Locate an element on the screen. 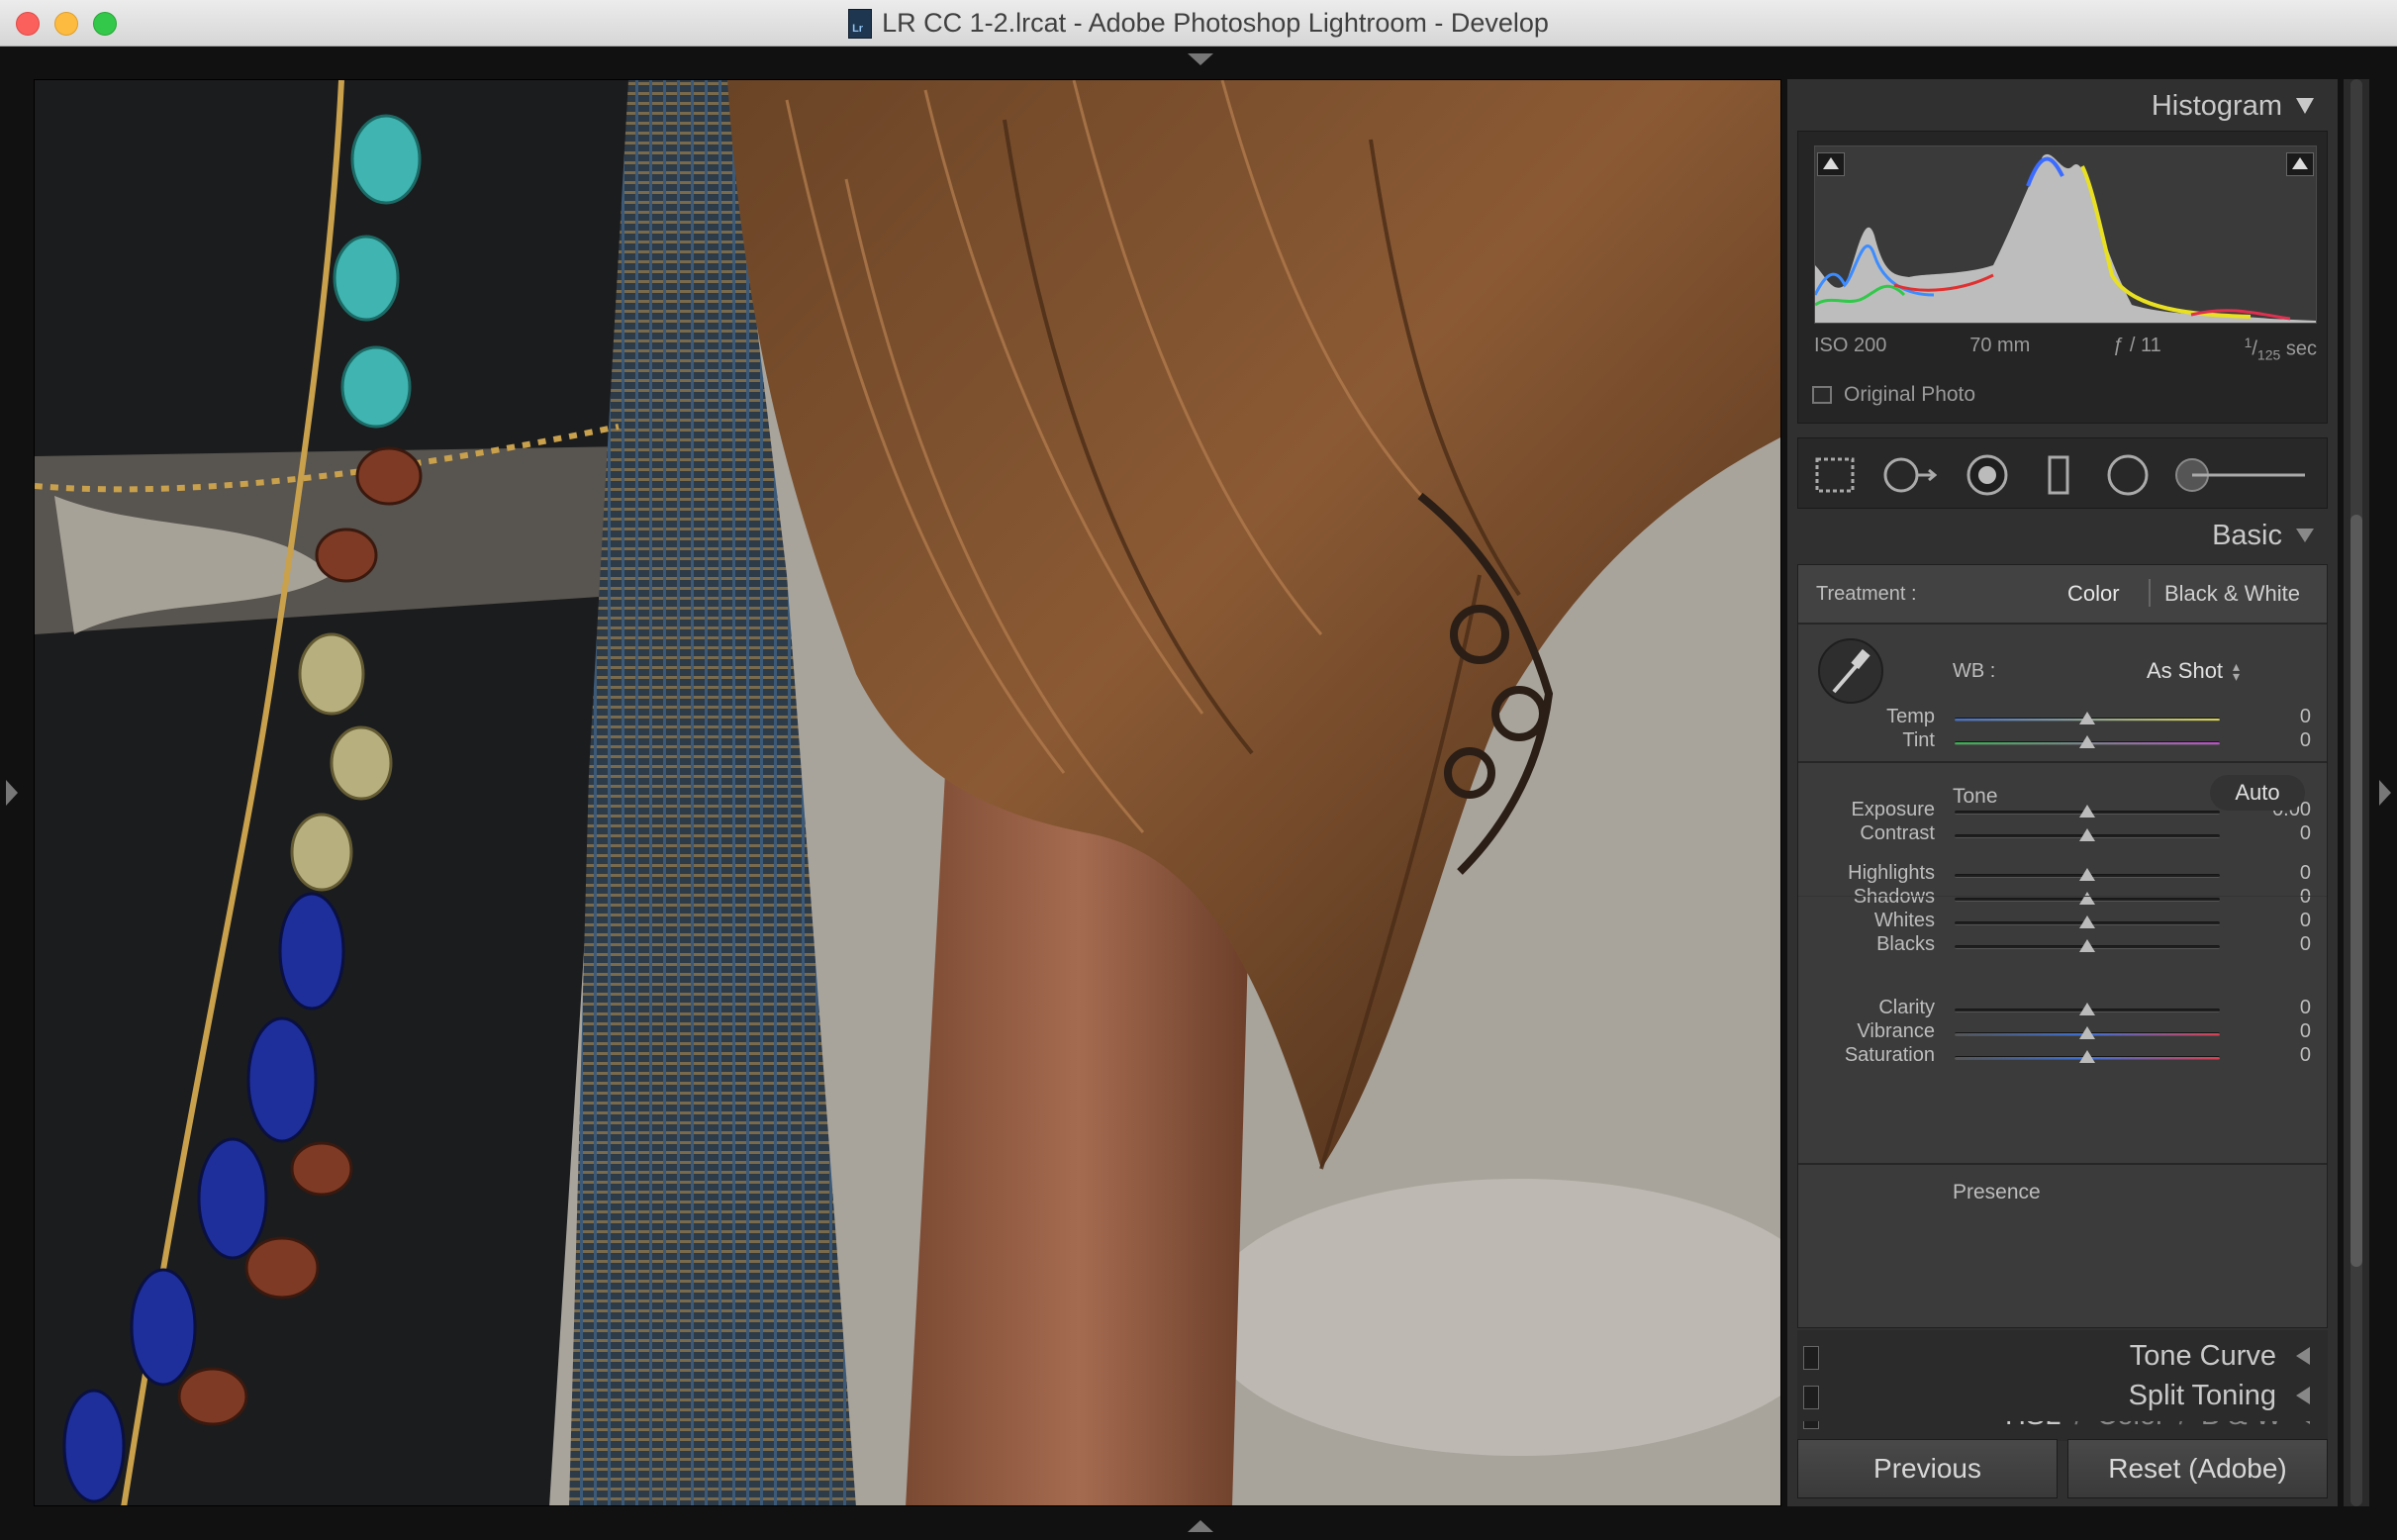 The height and width of the screenshot is (1540, 2397). exif-aperture: ƒ / 11 is located at coordinates (2137, 345).